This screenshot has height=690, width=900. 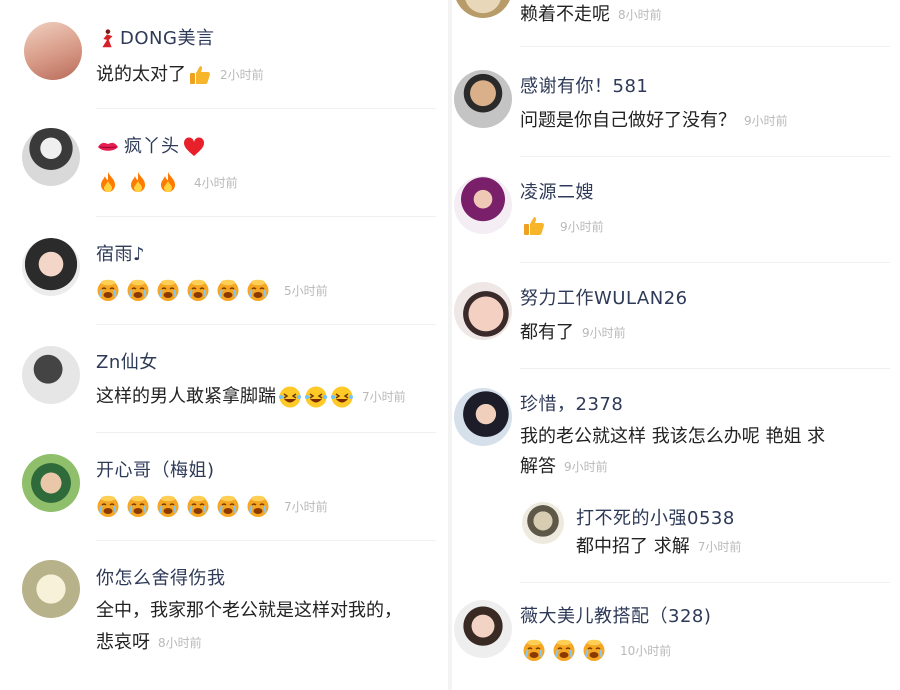 I want to click on timestamp: 10小时前, so click(x=646, y=650).